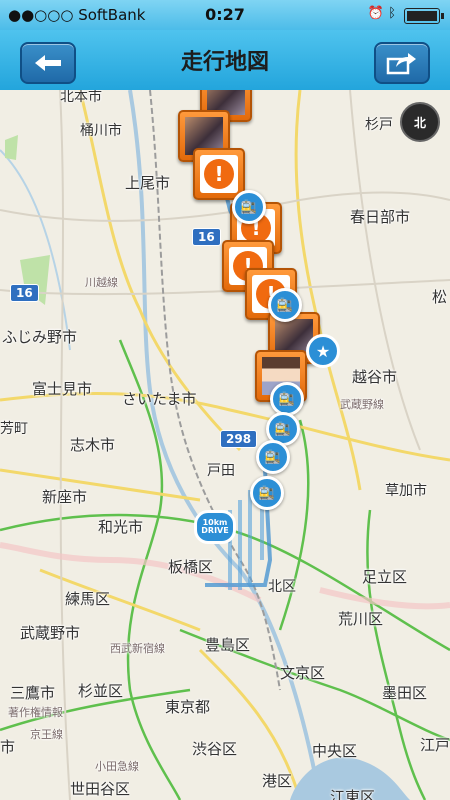  What do you see at coordinates (379, 125) in the screenshot?
I see `place-label: 杉戸` at bounding box center [379, 125].